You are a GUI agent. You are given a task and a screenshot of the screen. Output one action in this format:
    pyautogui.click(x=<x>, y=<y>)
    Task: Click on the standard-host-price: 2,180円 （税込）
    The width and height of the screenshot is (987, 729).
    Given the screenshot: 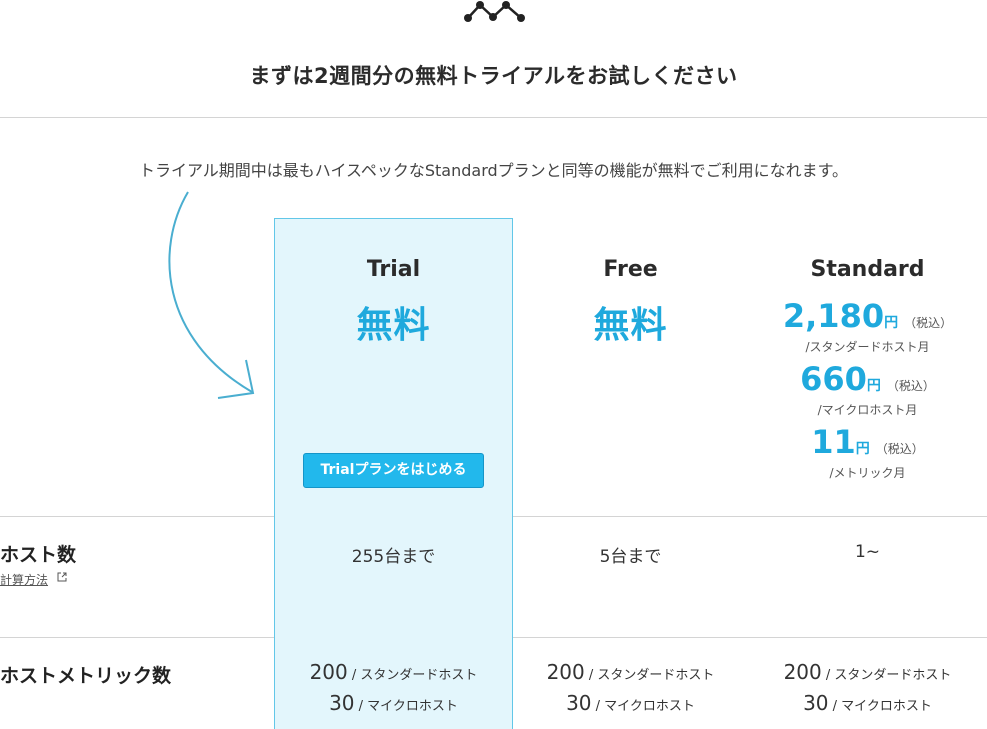 What is the action you would take?
    pyautogui.click(x=867, y=316)
    